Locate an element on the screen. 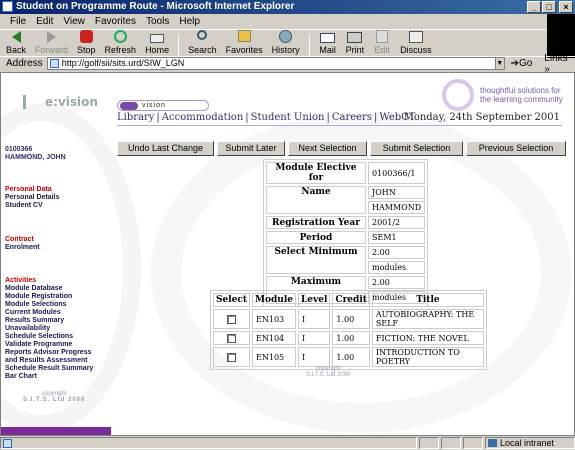 This screenshot has width=575, height=450. submit-selection-button: Submit Selection is located at coordinates (416, 148).